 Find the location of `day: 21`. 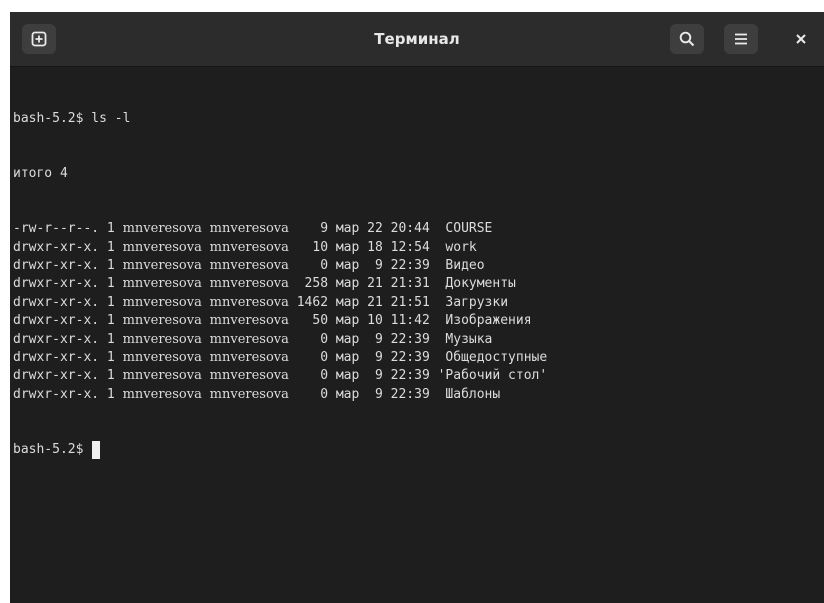

day: 21 is located at coordinates (375, 284).